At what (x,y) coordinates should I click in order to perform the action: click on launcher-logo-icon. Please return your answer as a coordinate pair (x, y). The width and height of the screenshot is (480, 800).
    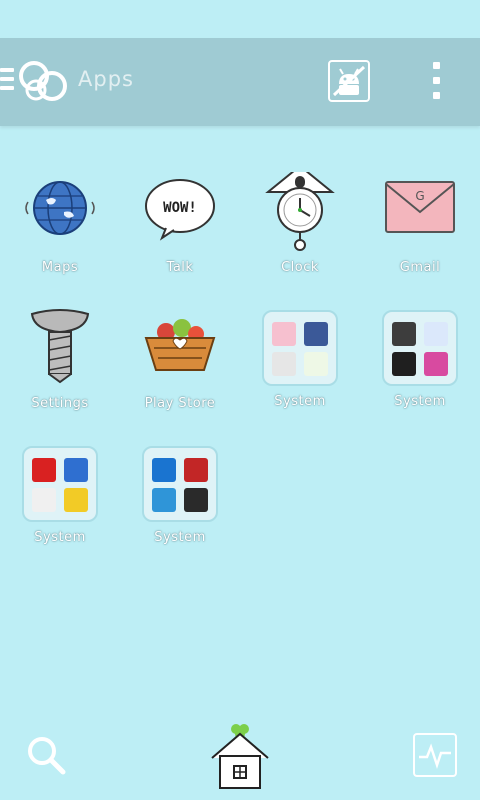
    Looking at the image, I should click on (43, 81).